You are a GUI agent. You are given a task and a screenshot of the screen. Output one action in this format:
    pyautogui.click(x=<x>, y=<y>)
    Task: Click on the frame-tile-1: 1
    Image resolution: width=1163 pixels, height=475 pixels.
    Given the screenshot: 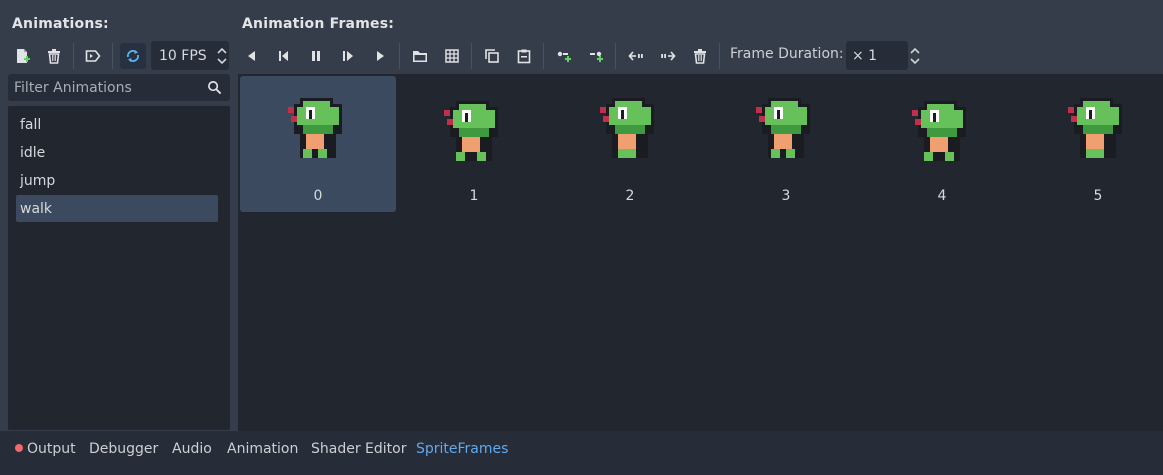 What is the action you would take?
    pyautogui.click(x=474, y=144)
    